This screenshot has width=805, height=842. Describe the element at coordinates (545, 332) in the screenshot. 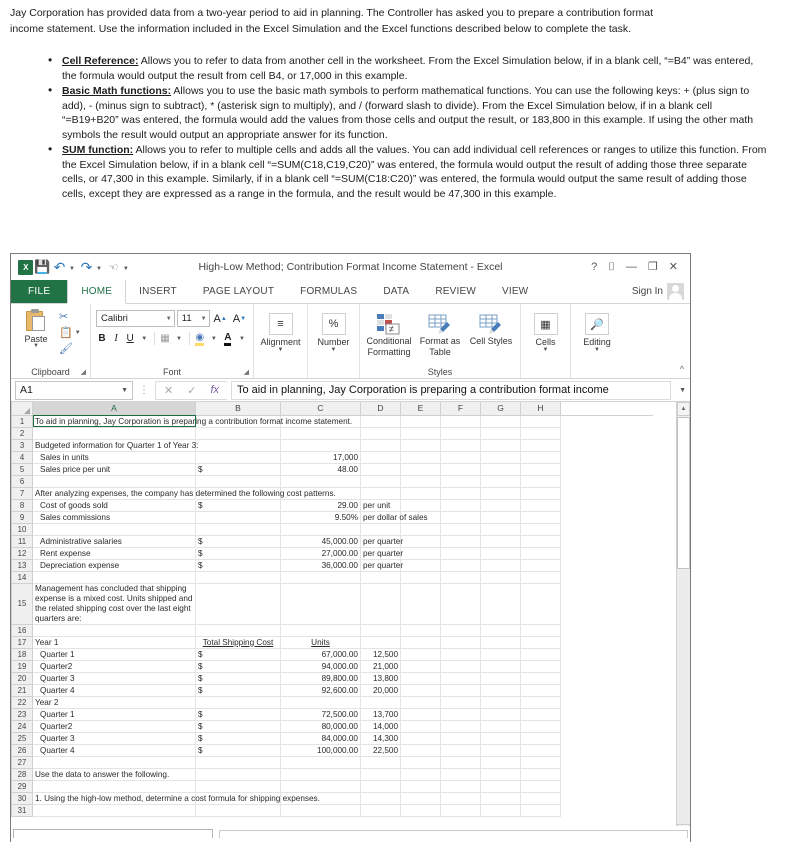

I see `cells-button: ▦ Cells ▼` at that location.